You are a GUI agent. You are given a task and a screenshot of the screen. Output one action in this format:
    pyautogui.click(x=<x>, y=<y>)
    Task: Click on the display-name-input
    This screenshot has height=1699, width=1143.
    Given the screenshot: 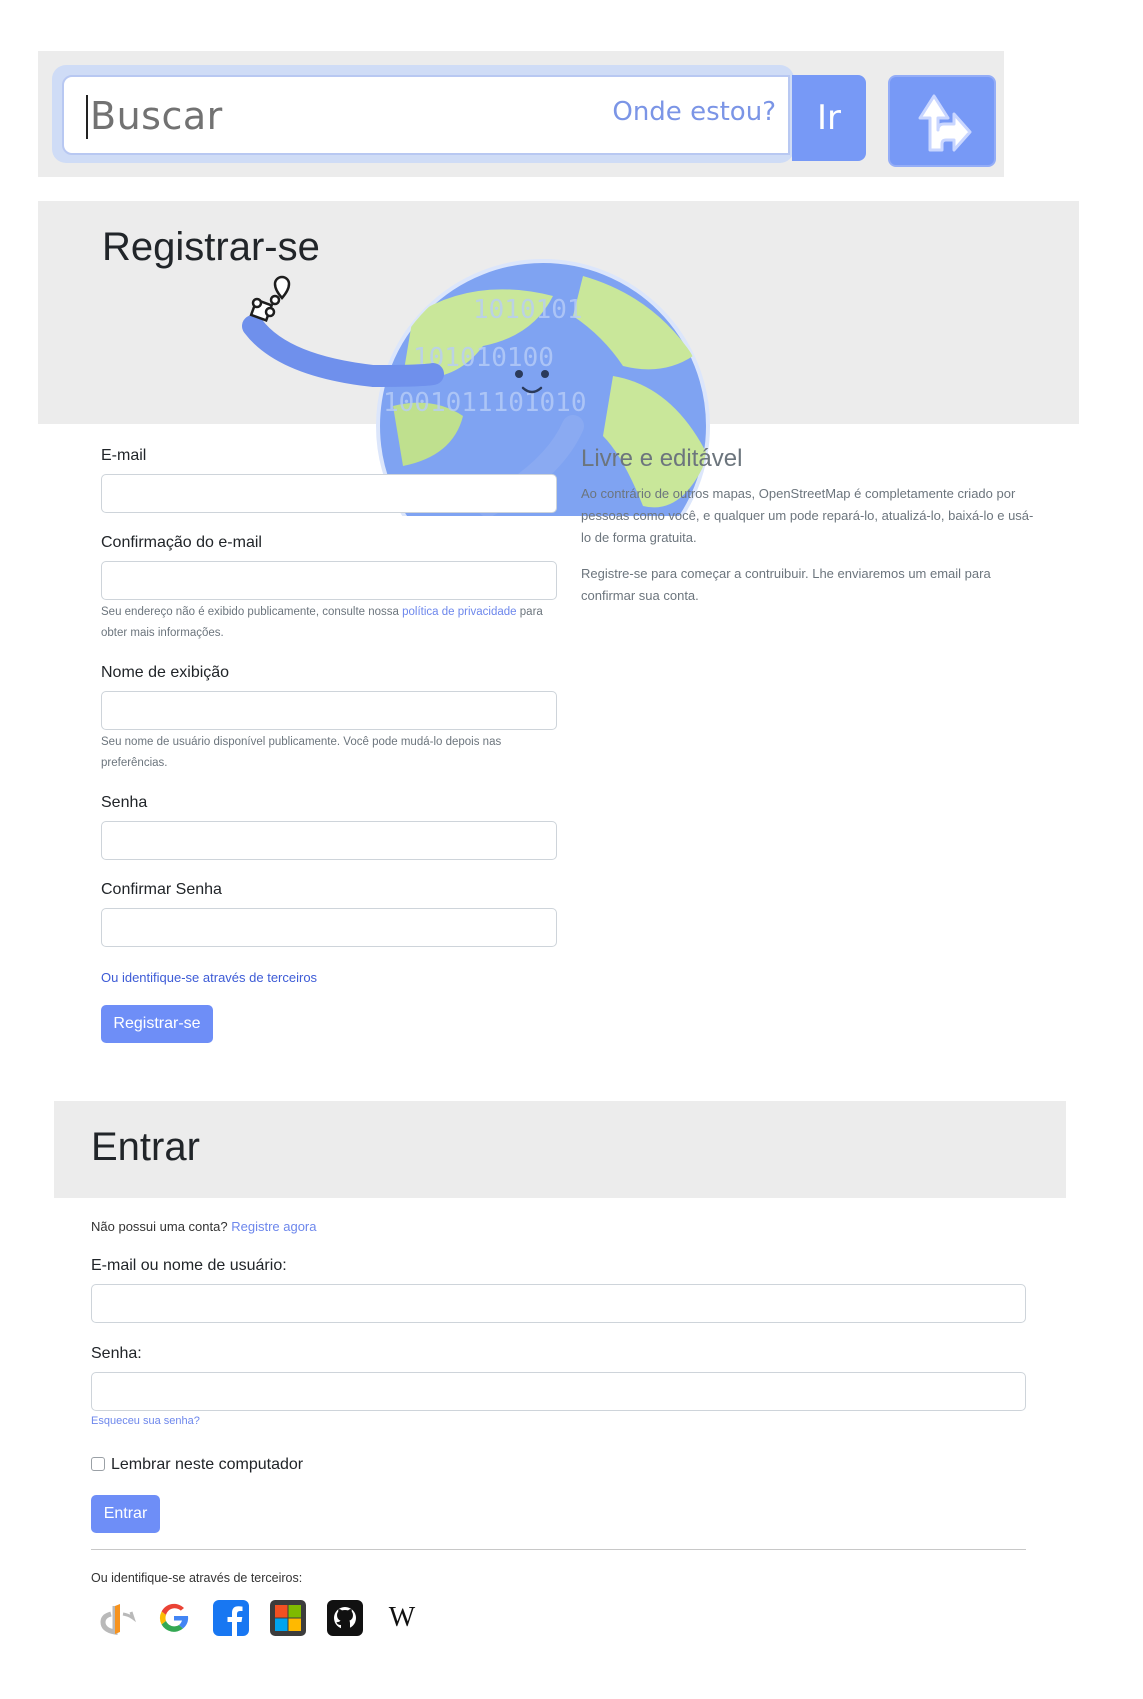 What is the action you would take?
    pyautogui.click(x=329, y=710)
    